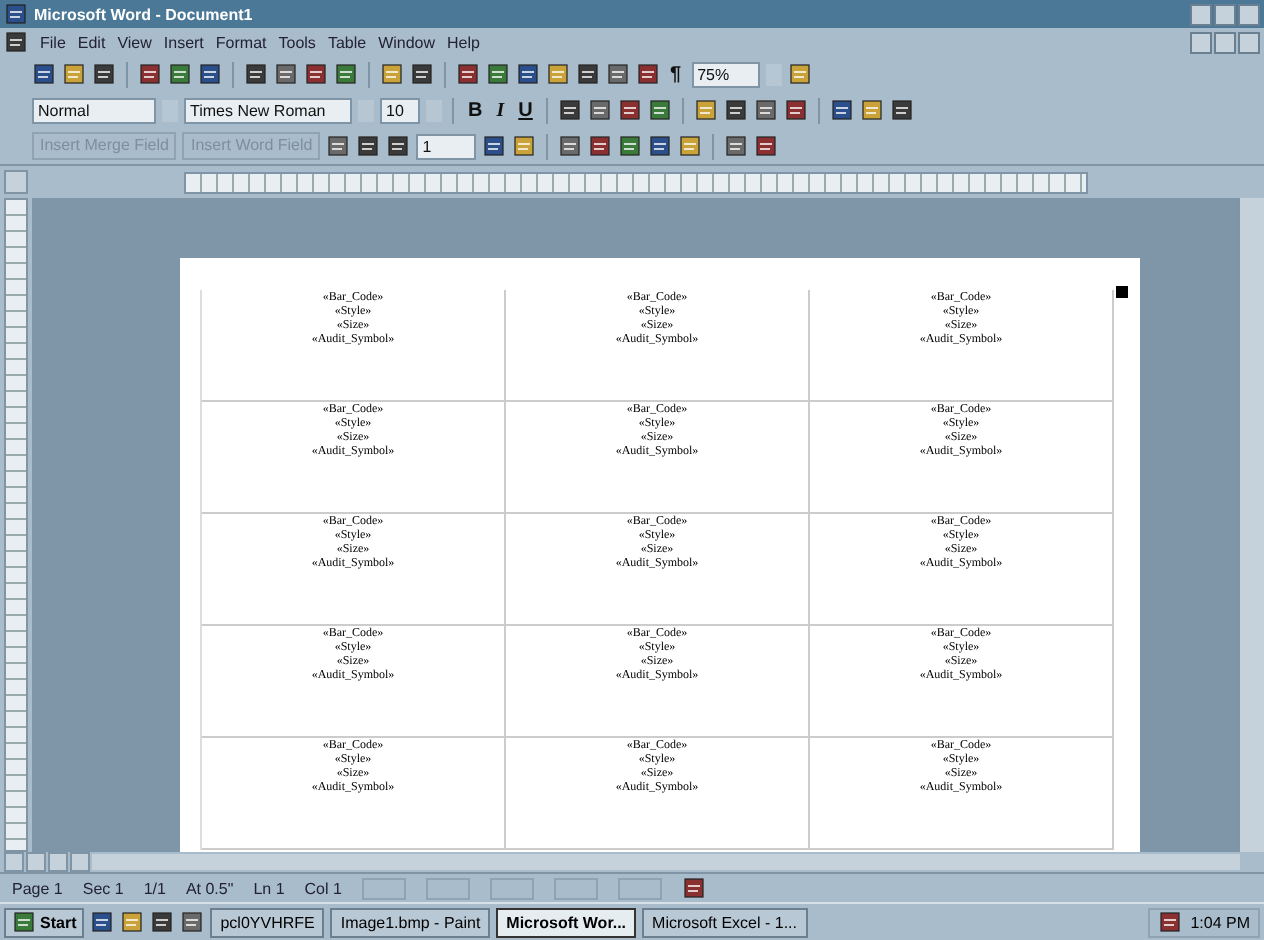  Describe the element at coordinates (1225, 42) in the screenshot. I see `restore-button` at that location.